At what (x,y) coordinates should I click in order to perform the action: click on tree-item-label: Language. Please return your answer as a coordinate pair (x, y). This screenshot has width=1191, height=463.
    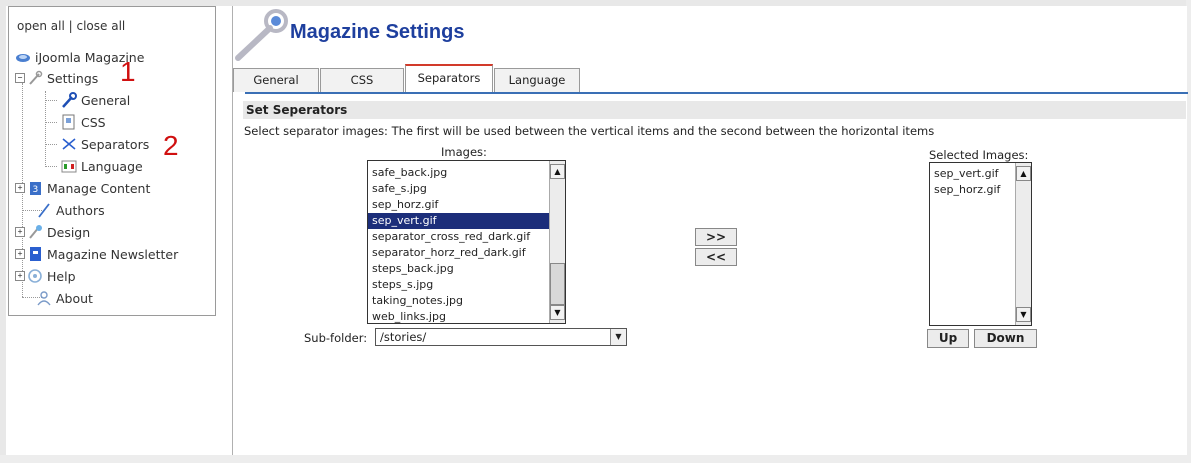
    Looking at the image, I should click on (112, 166).